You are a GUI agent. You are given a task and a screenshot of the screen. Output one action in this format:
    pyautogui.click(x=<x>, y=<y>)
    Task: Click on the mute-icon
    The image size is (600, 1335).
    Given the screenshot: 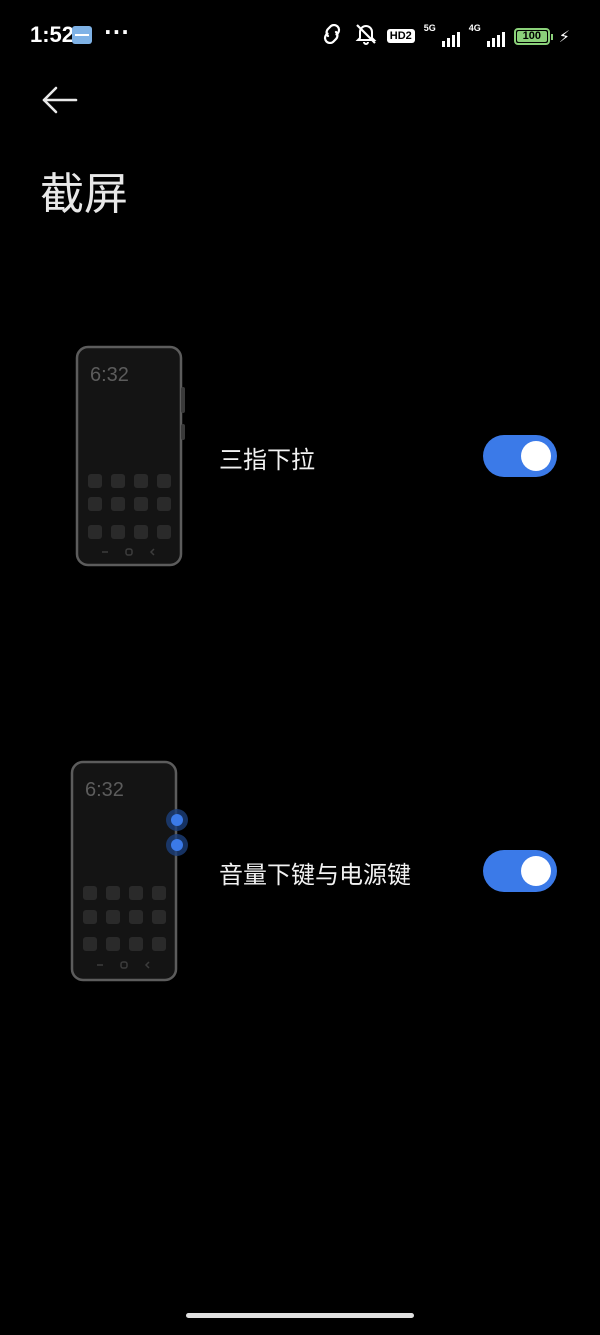 What is the action you would take?
    pyautogui.click(x=366, y=36)
    